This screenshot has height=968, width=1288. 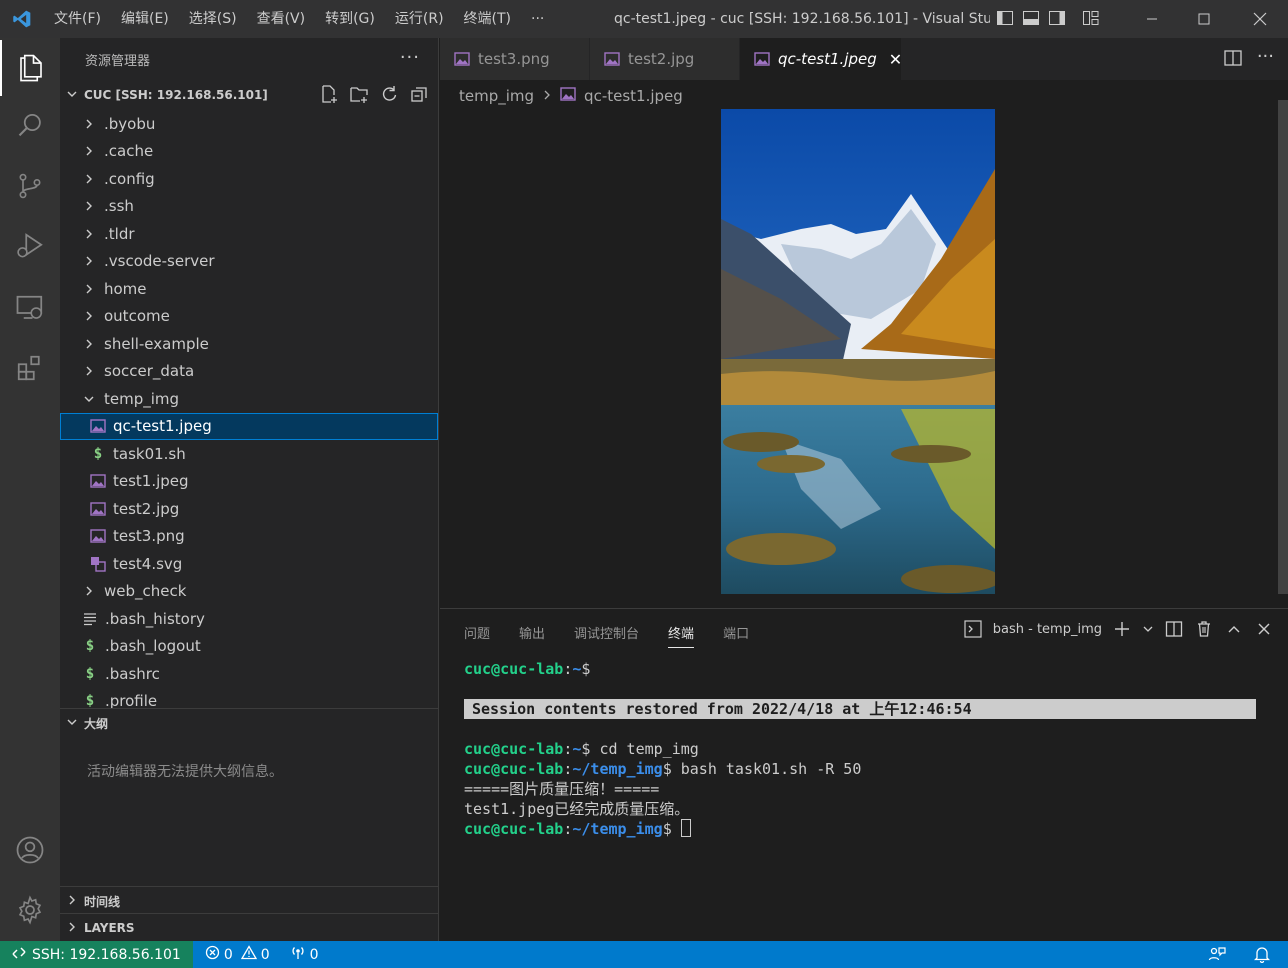 I want to click on tree-folder: web_check, so click(x=249, y=592).